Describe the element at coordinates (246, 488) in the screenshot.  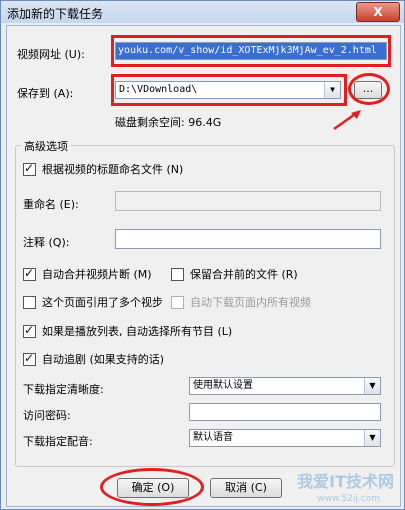
I see `cancel-button: 取消 (C)` at that location.